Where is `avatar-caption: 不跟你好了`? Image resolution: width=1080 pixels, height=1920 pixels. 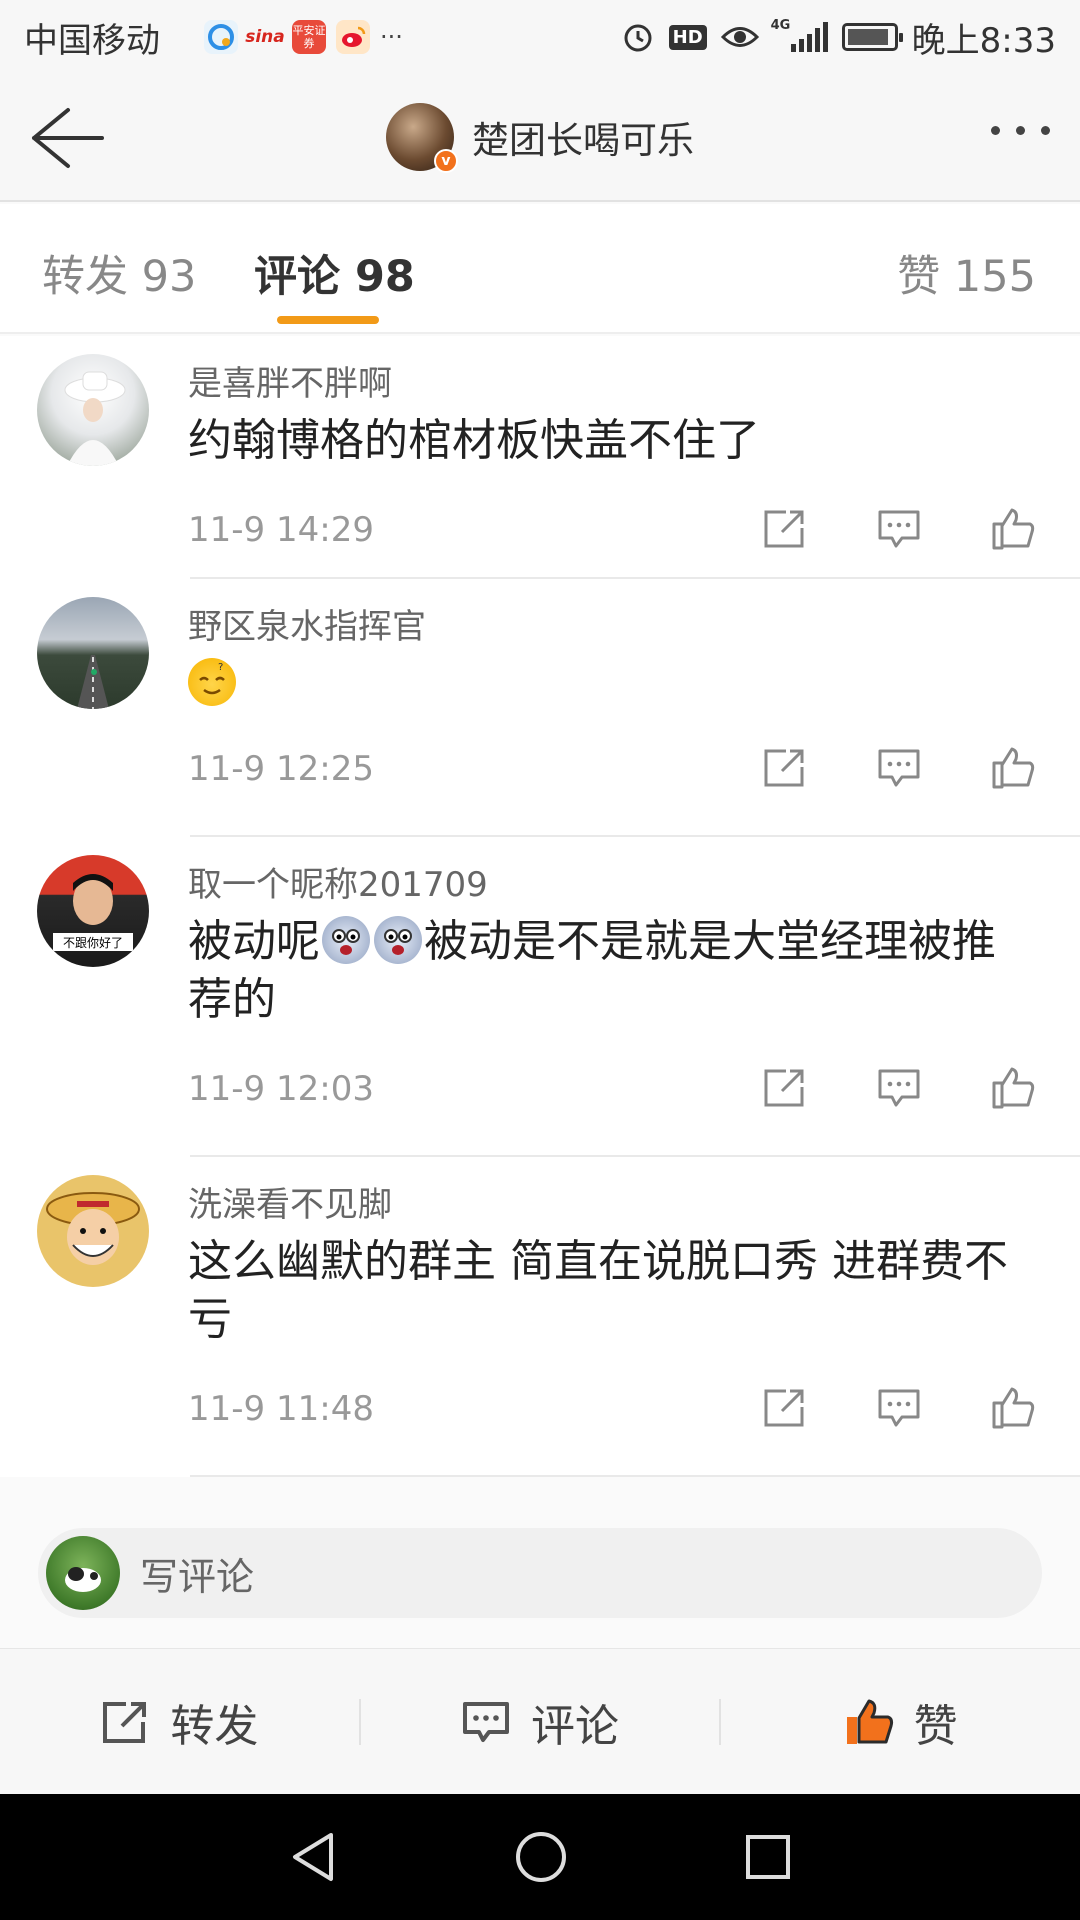 avatar-caption: 不跟你好了 is located at coordinates (93, 943).